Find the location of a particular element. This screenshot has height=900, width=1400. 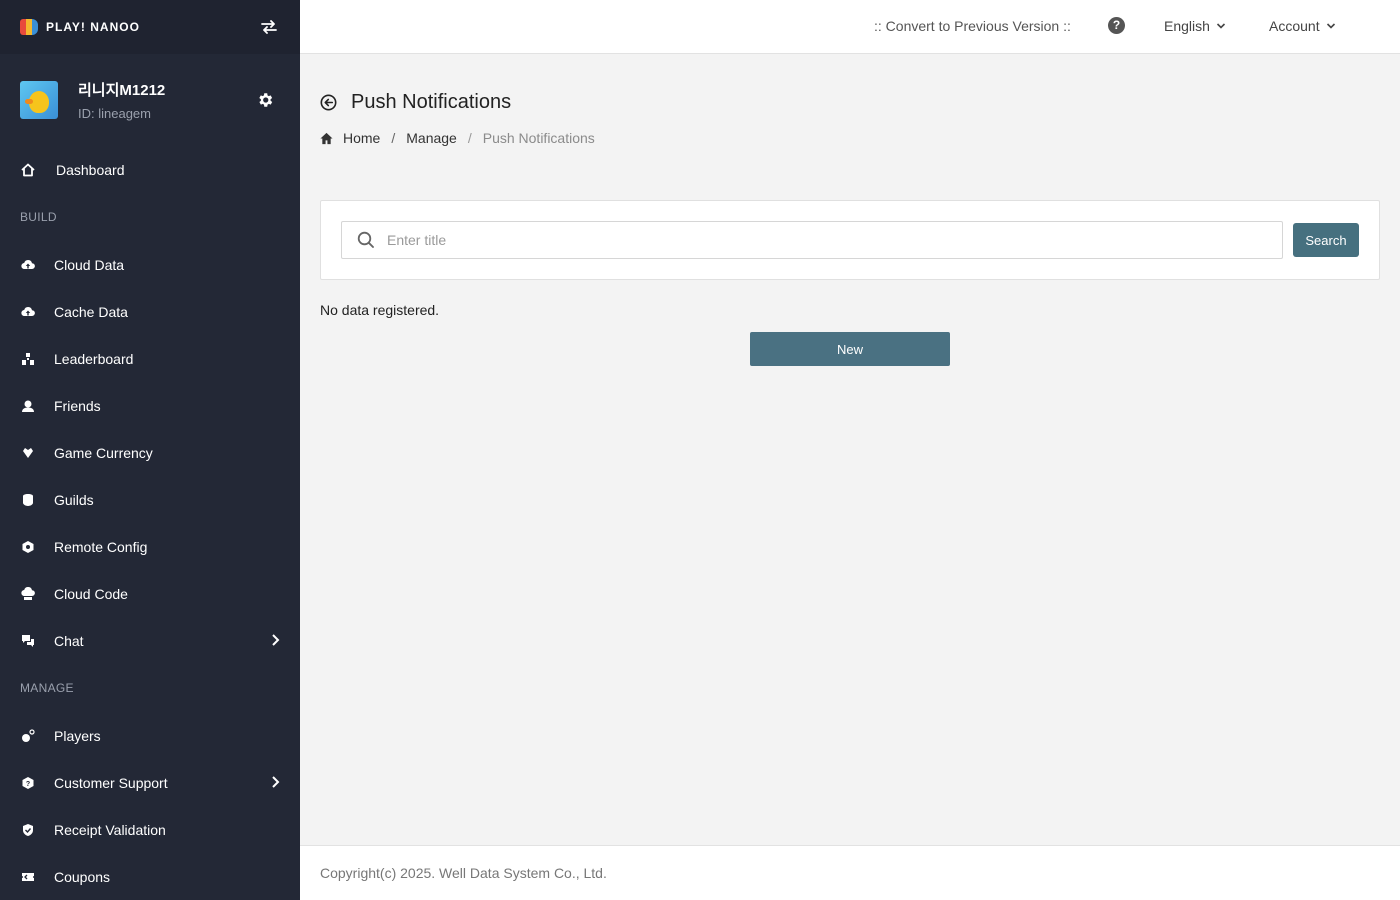

section-manage-label: MANAGE is located at coordinates (47, 688).